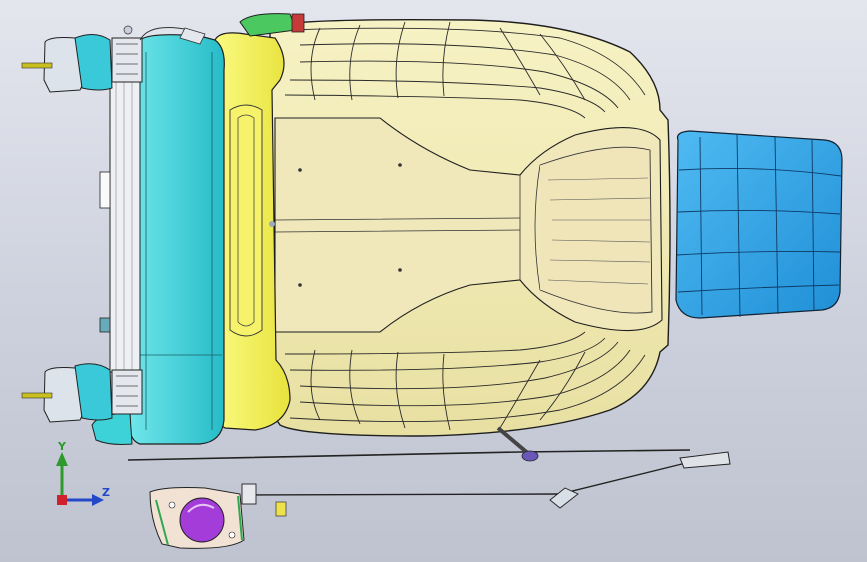  What do you see at coordinates (596, 230) in the screenshot?
I see `seat-front-panel` at bounding box center [596, 230].